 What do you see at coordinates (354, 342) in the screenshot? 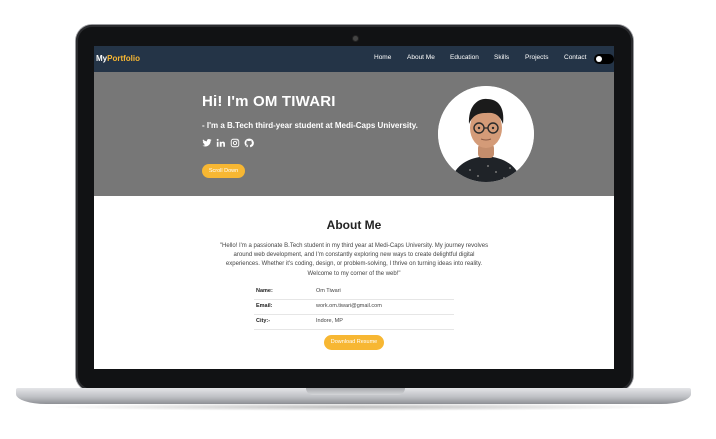
I see `download-resume-button: Download Resume` at bounding box center [354, 342].